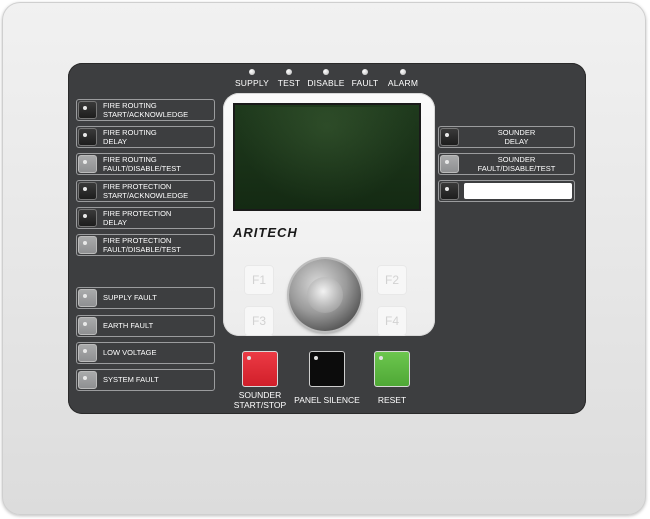  What do you see at coordinates (327, 157) in the screenshot?
I see `lcd-screen` at bounding box center [327, 157].